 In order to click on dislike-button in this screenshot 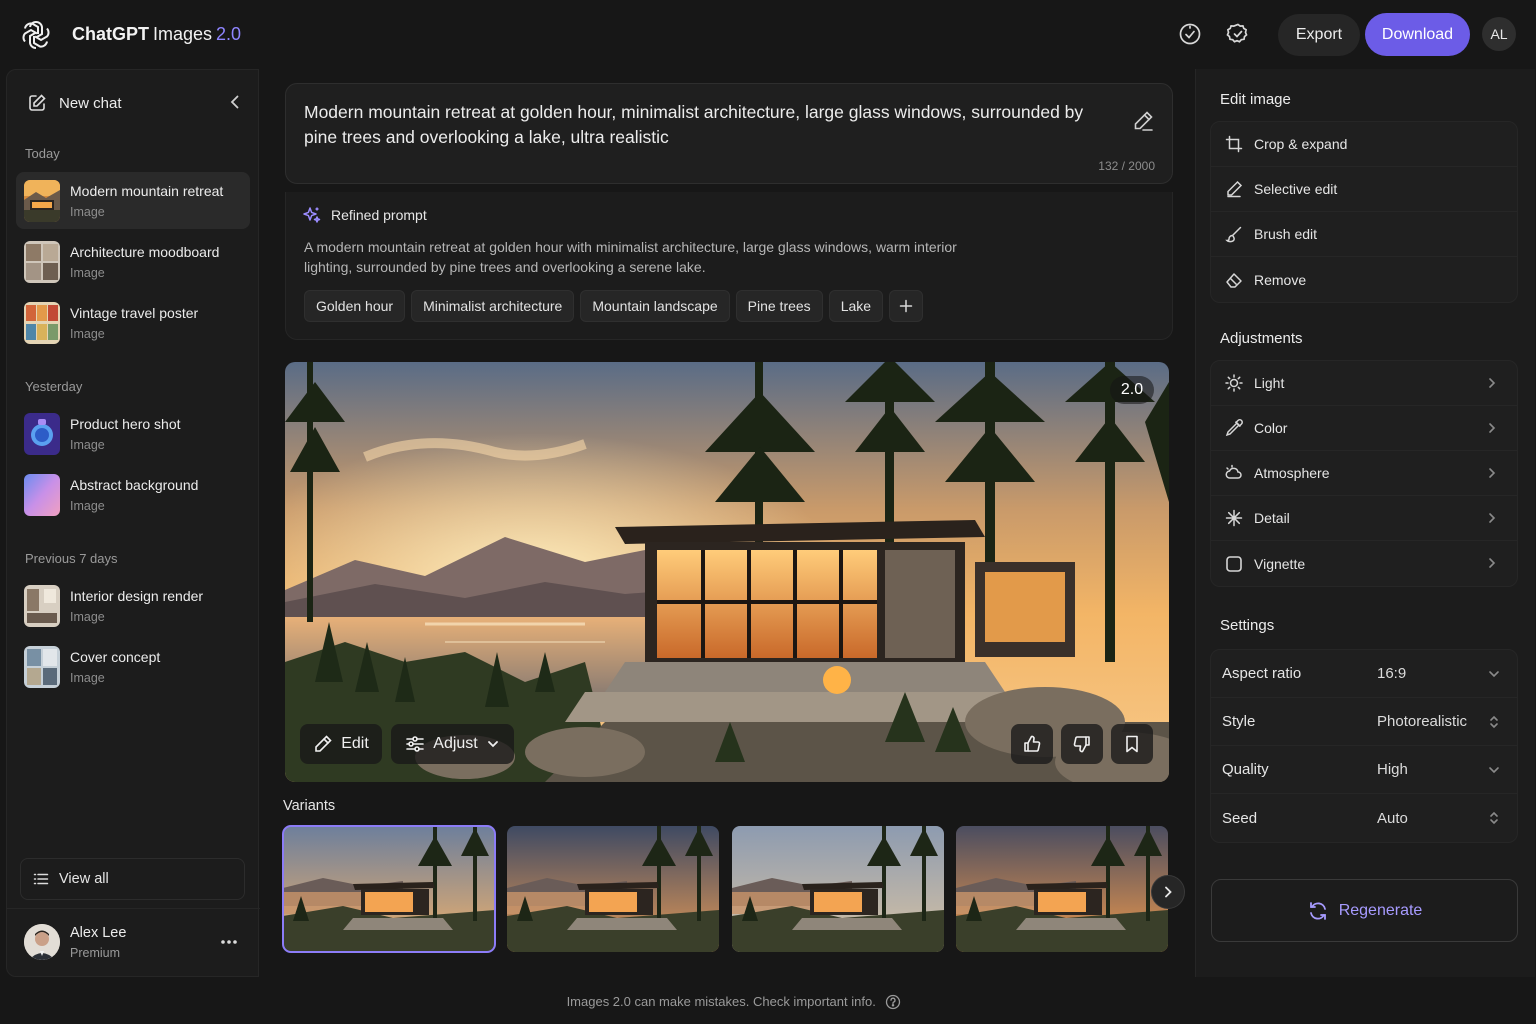, I will do `click(1082, 744)`.